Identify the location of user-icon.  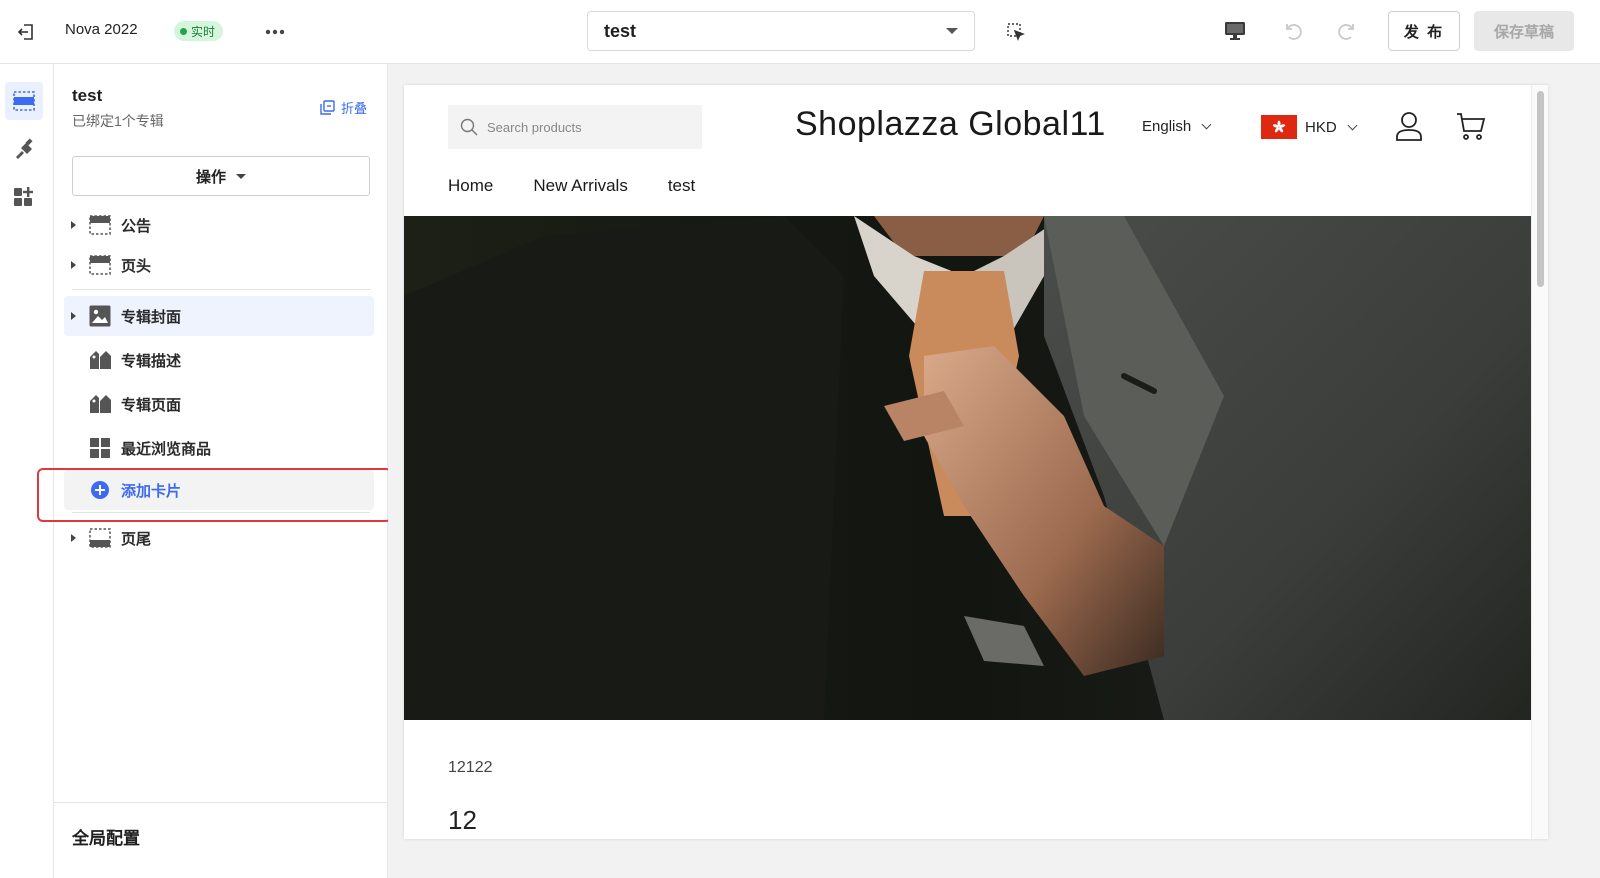
(1409, 126).